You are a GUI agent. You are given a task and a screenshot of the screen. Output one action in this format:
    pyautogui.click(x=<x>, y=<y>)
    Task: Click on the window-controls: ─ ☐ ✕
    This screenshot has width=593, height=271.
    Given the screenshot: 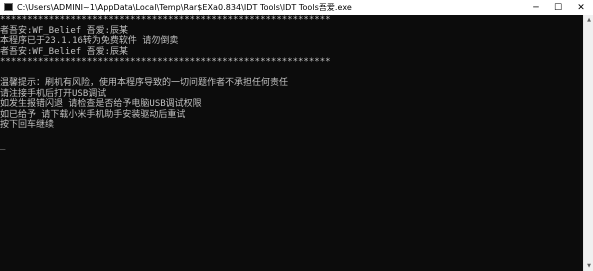 What is the action you would take?
    pyautogui.click(x=559, y=7)
    